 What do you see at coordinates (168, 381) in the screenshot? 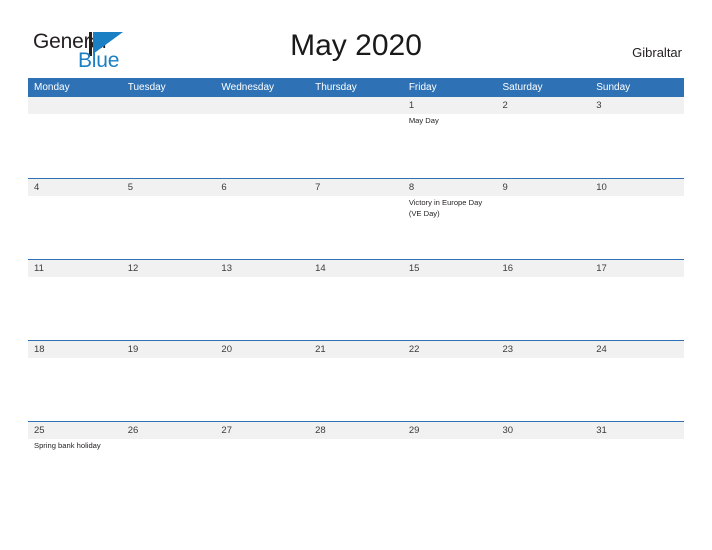
I see `calendar-day-cell: 19` at bounding box center [168, 381].